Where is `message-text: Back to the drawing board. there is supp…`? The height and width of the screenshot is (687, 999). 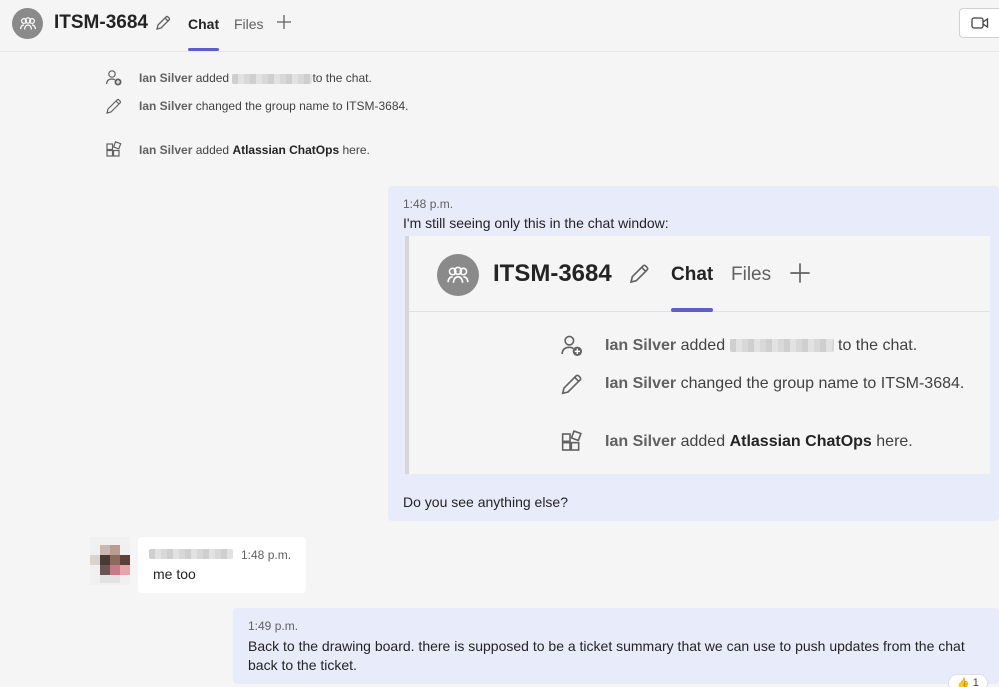 message-text: Back to the drawing board. there is supp… is located at coordinates (606, 655).